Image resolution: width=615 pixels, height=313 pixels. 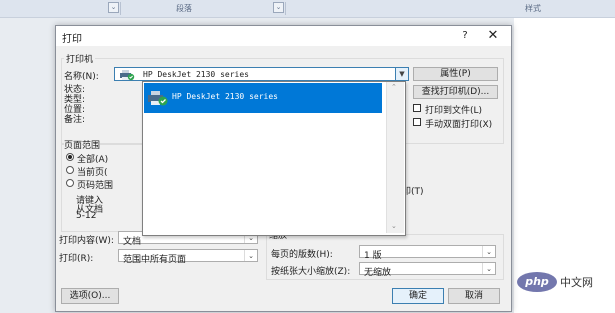 I want to click on manual-duplex-label: 手动双面打印(X), so click(x=459, y=125).